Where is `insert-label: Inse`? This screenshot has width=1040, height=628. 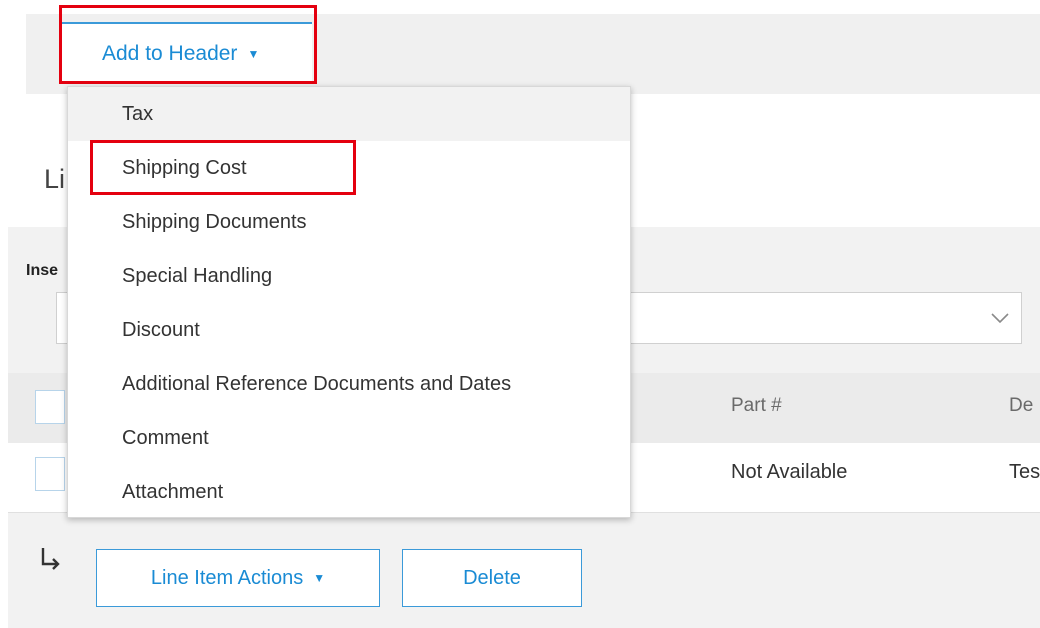
insert-label: Inse is located at coordinates (42, 270).